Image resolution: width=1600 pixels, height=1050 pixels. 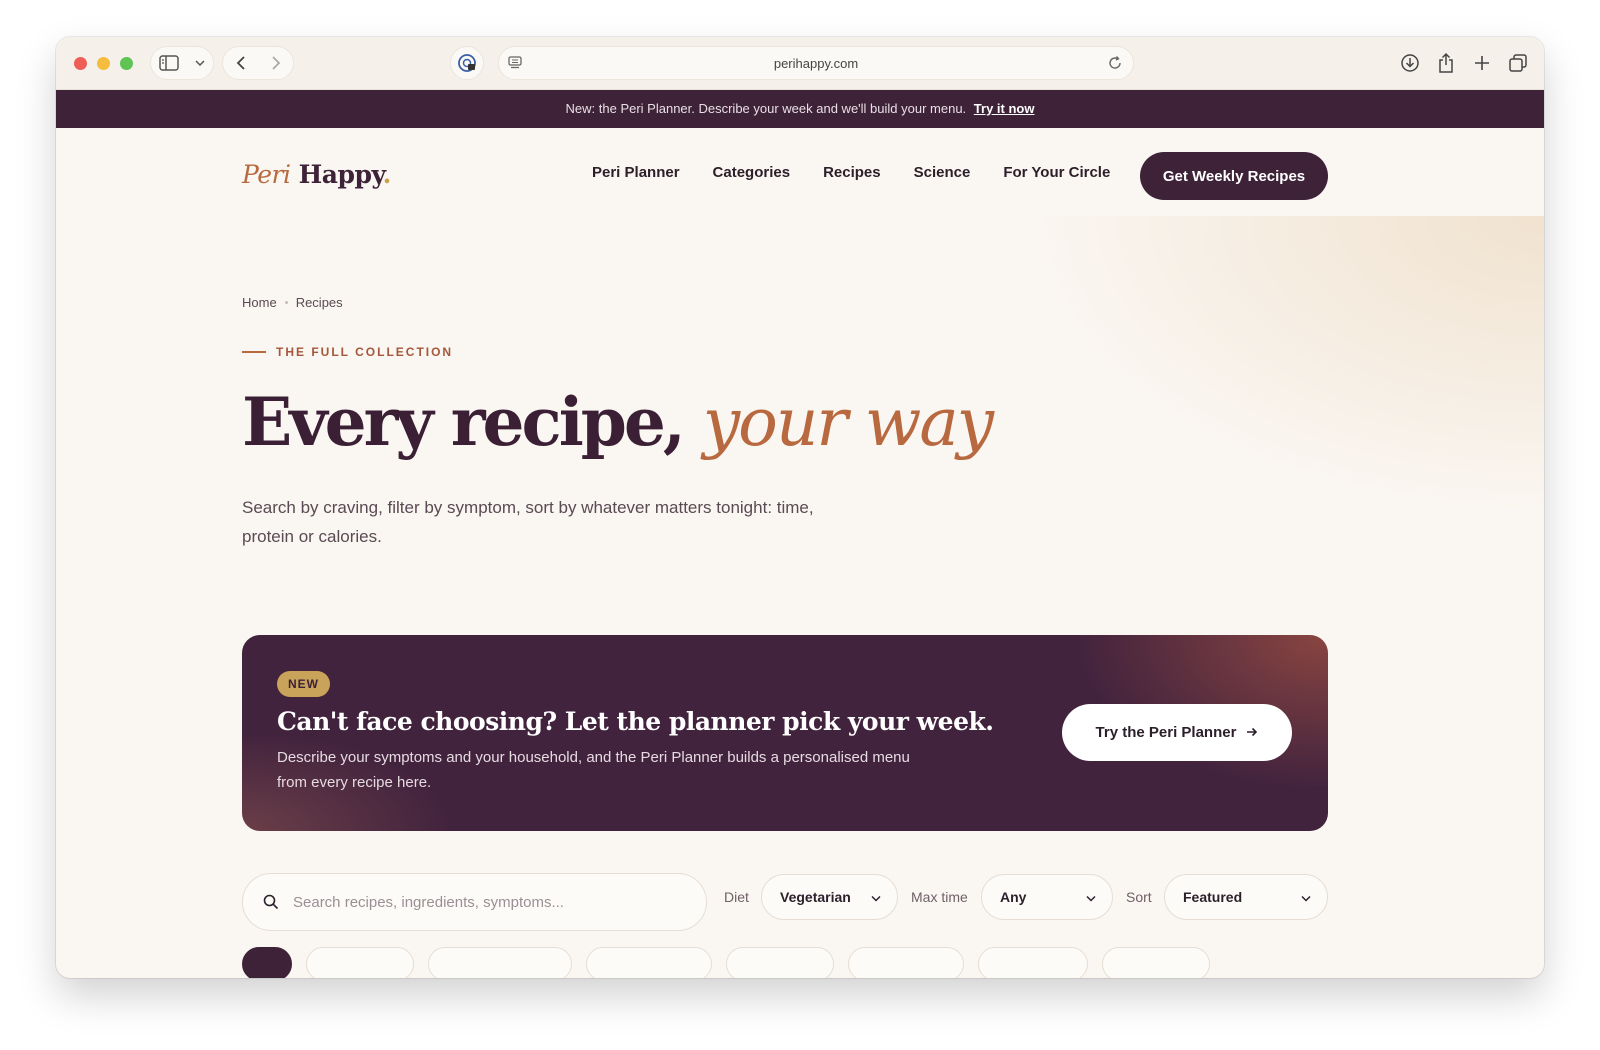 I want to click on url-text: perihappy.com, so click(x=816, y=63).